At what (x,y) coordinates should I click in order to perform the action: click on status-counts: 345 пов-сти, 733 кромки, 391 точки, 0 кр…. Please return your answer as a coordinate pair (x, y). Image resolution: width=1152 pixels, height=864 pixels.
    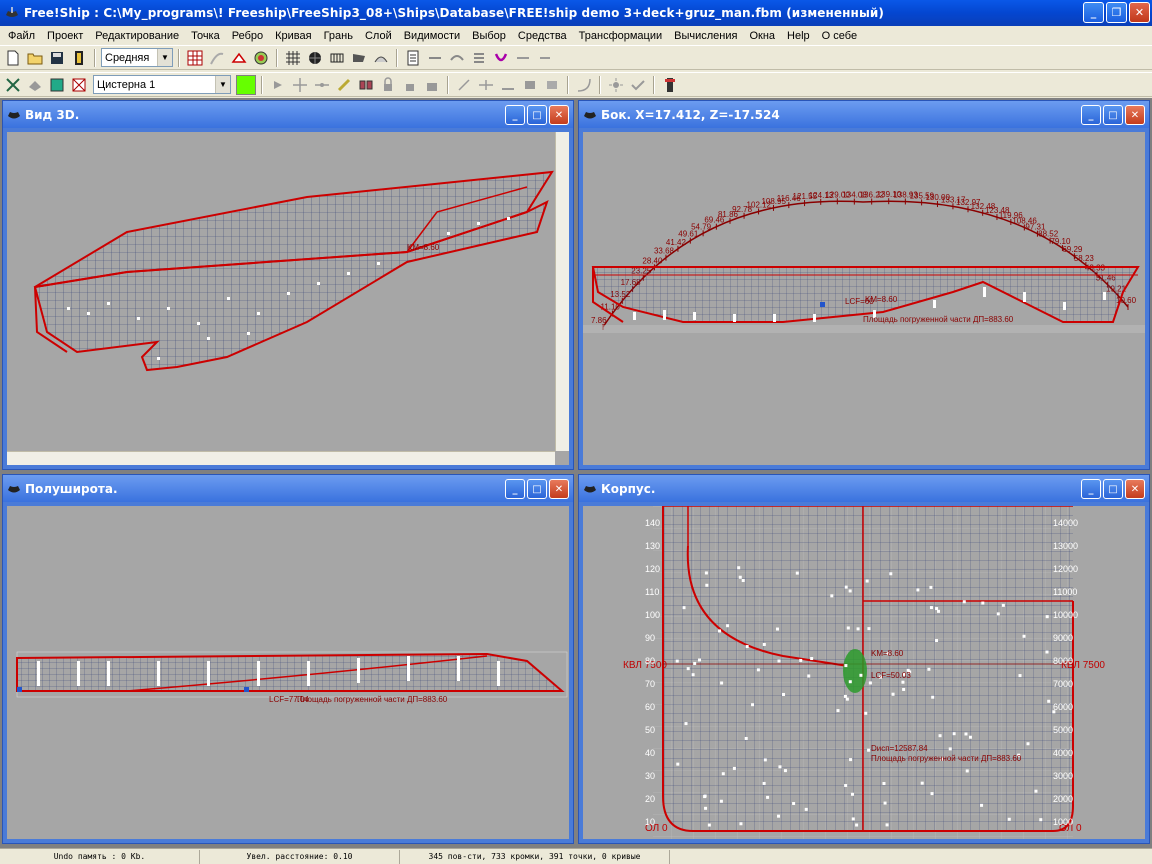
    Looking at the image, I should click on (535, 856).